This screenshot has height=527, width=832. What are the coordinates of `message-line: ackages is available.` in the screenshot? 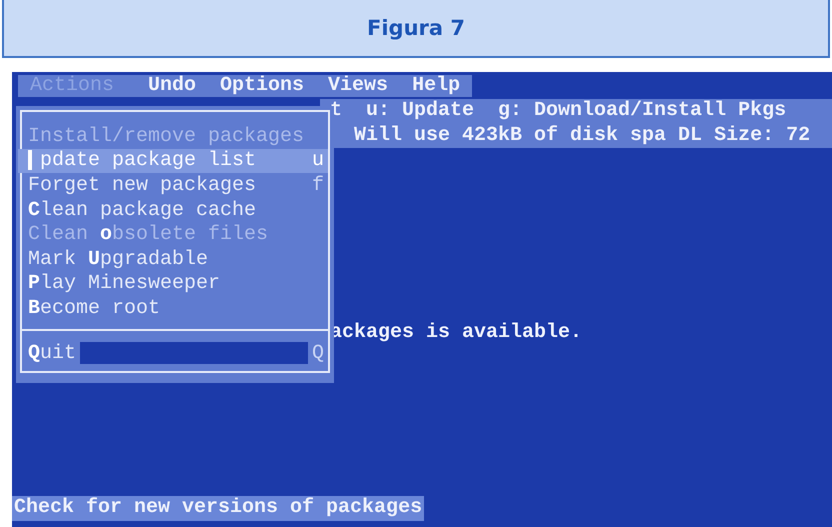 It's located at (456, 332).